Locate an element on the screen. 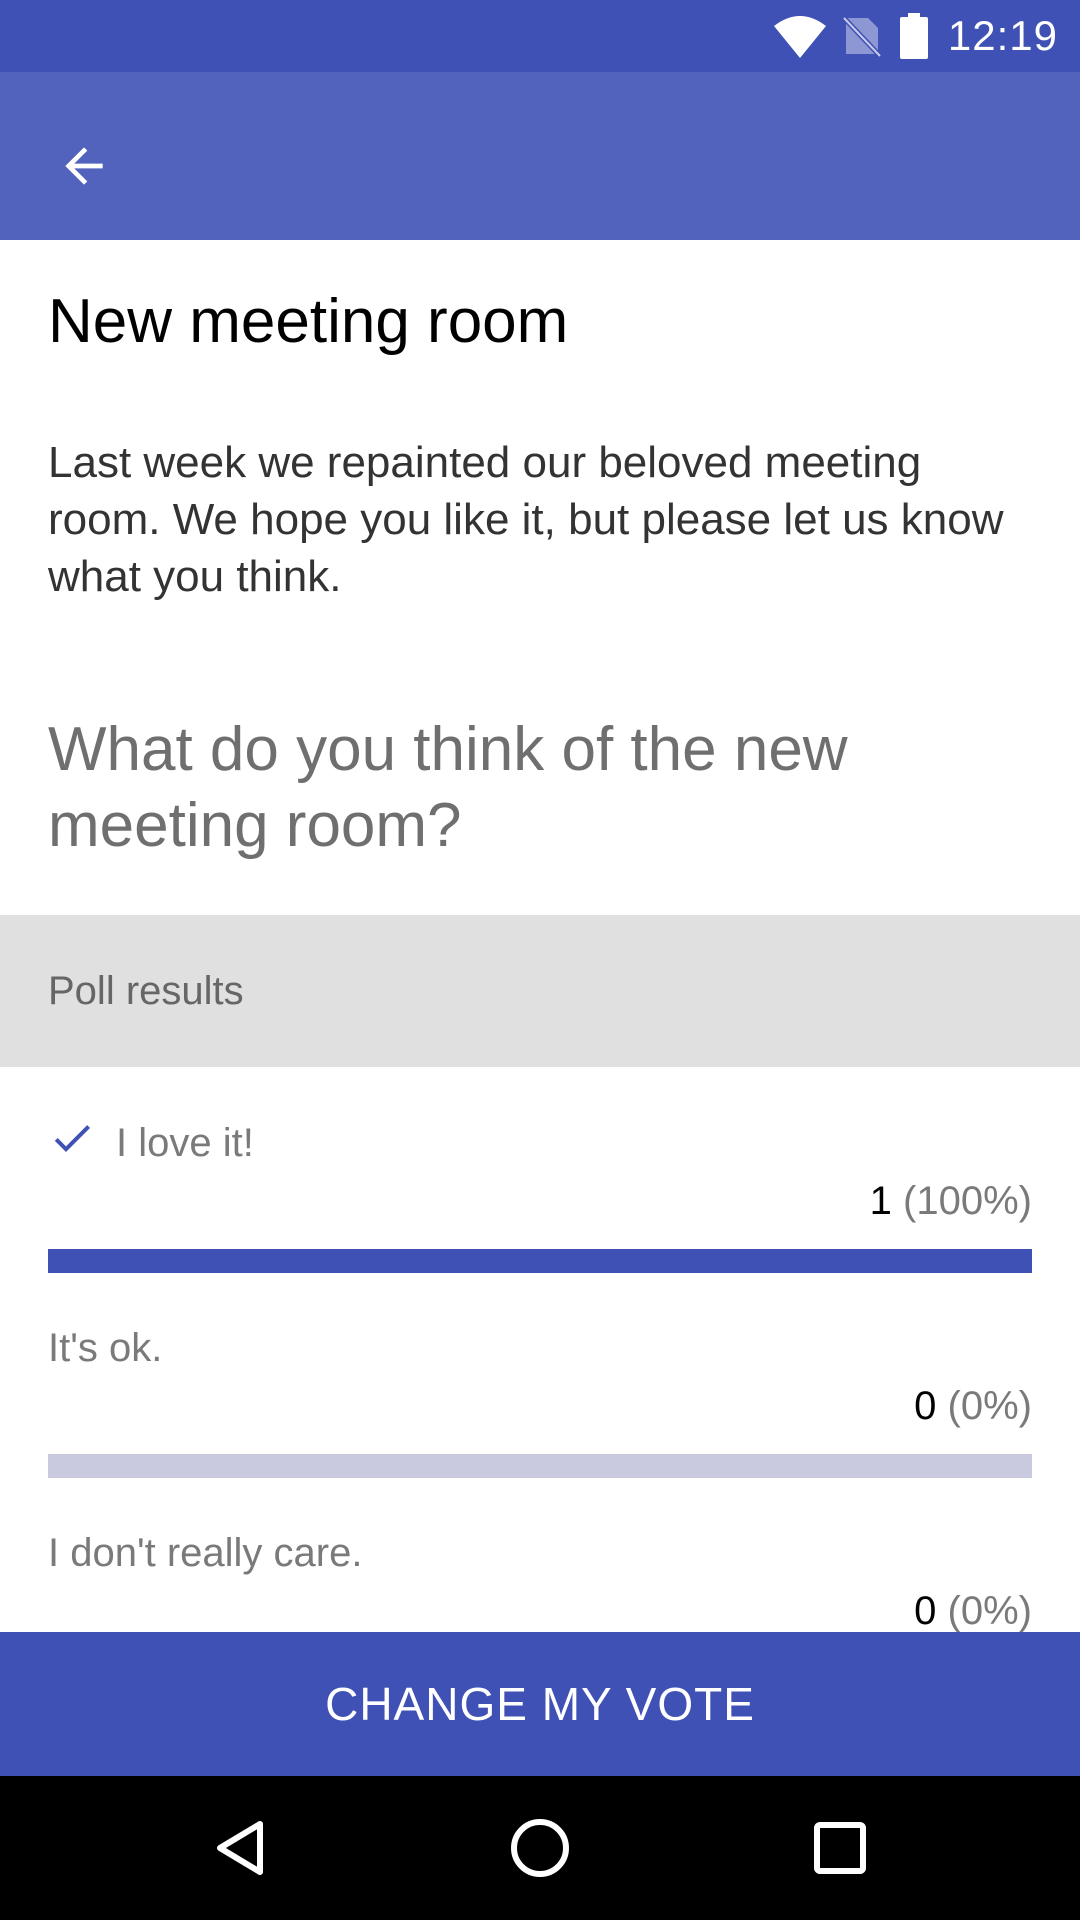 The width and height of the screenshot is (1080, 1920). change-vote-button: CHANGE MY VOTE is located at coordinates (540, 1704).